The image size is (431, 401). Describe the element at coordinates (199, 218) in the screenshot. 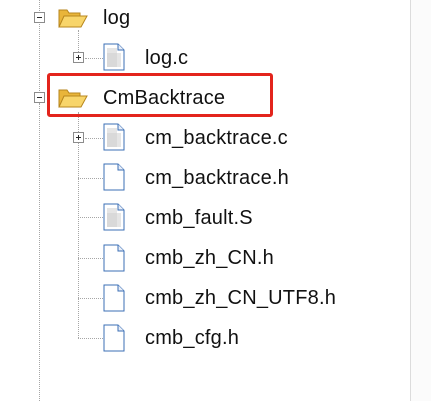

I see `node-label: cmb_fault.S` at that location.